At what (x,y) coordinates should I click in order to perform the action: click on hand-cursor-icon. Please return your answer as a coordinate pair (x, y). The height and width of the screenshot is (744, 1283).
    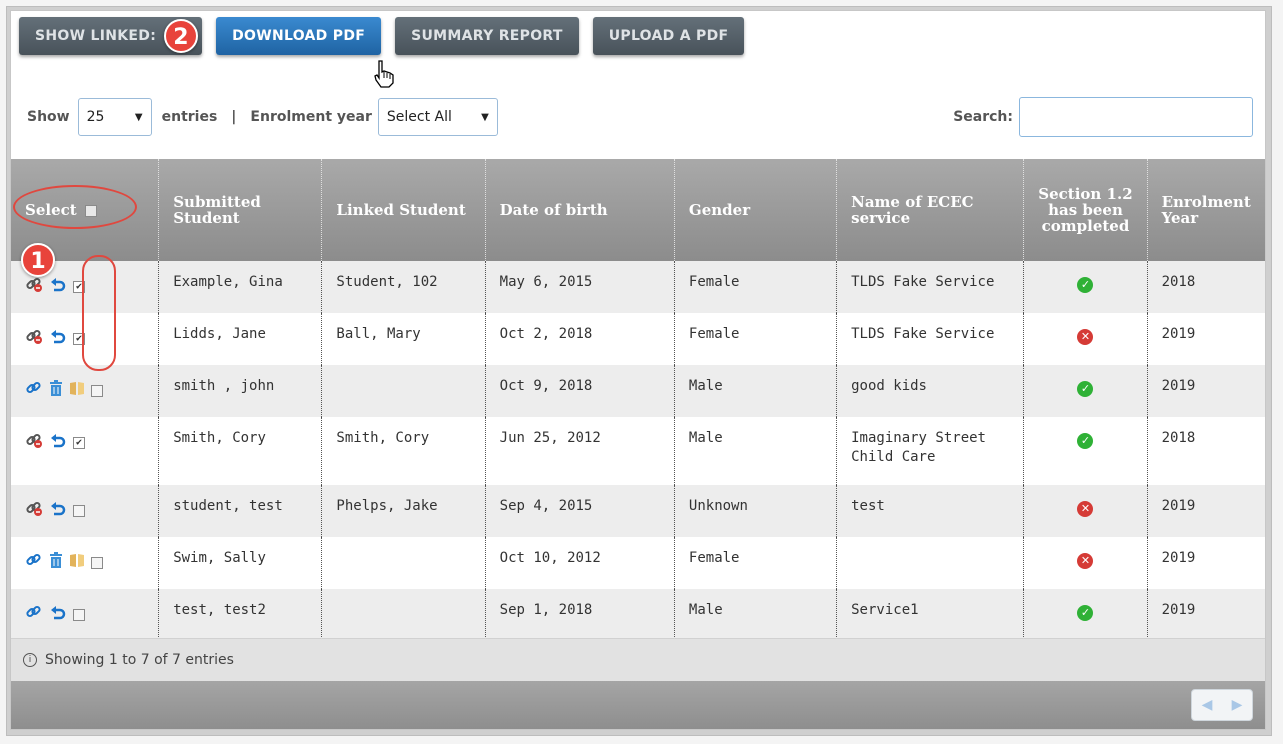
    Looking at the image, I should click on (384, 74).